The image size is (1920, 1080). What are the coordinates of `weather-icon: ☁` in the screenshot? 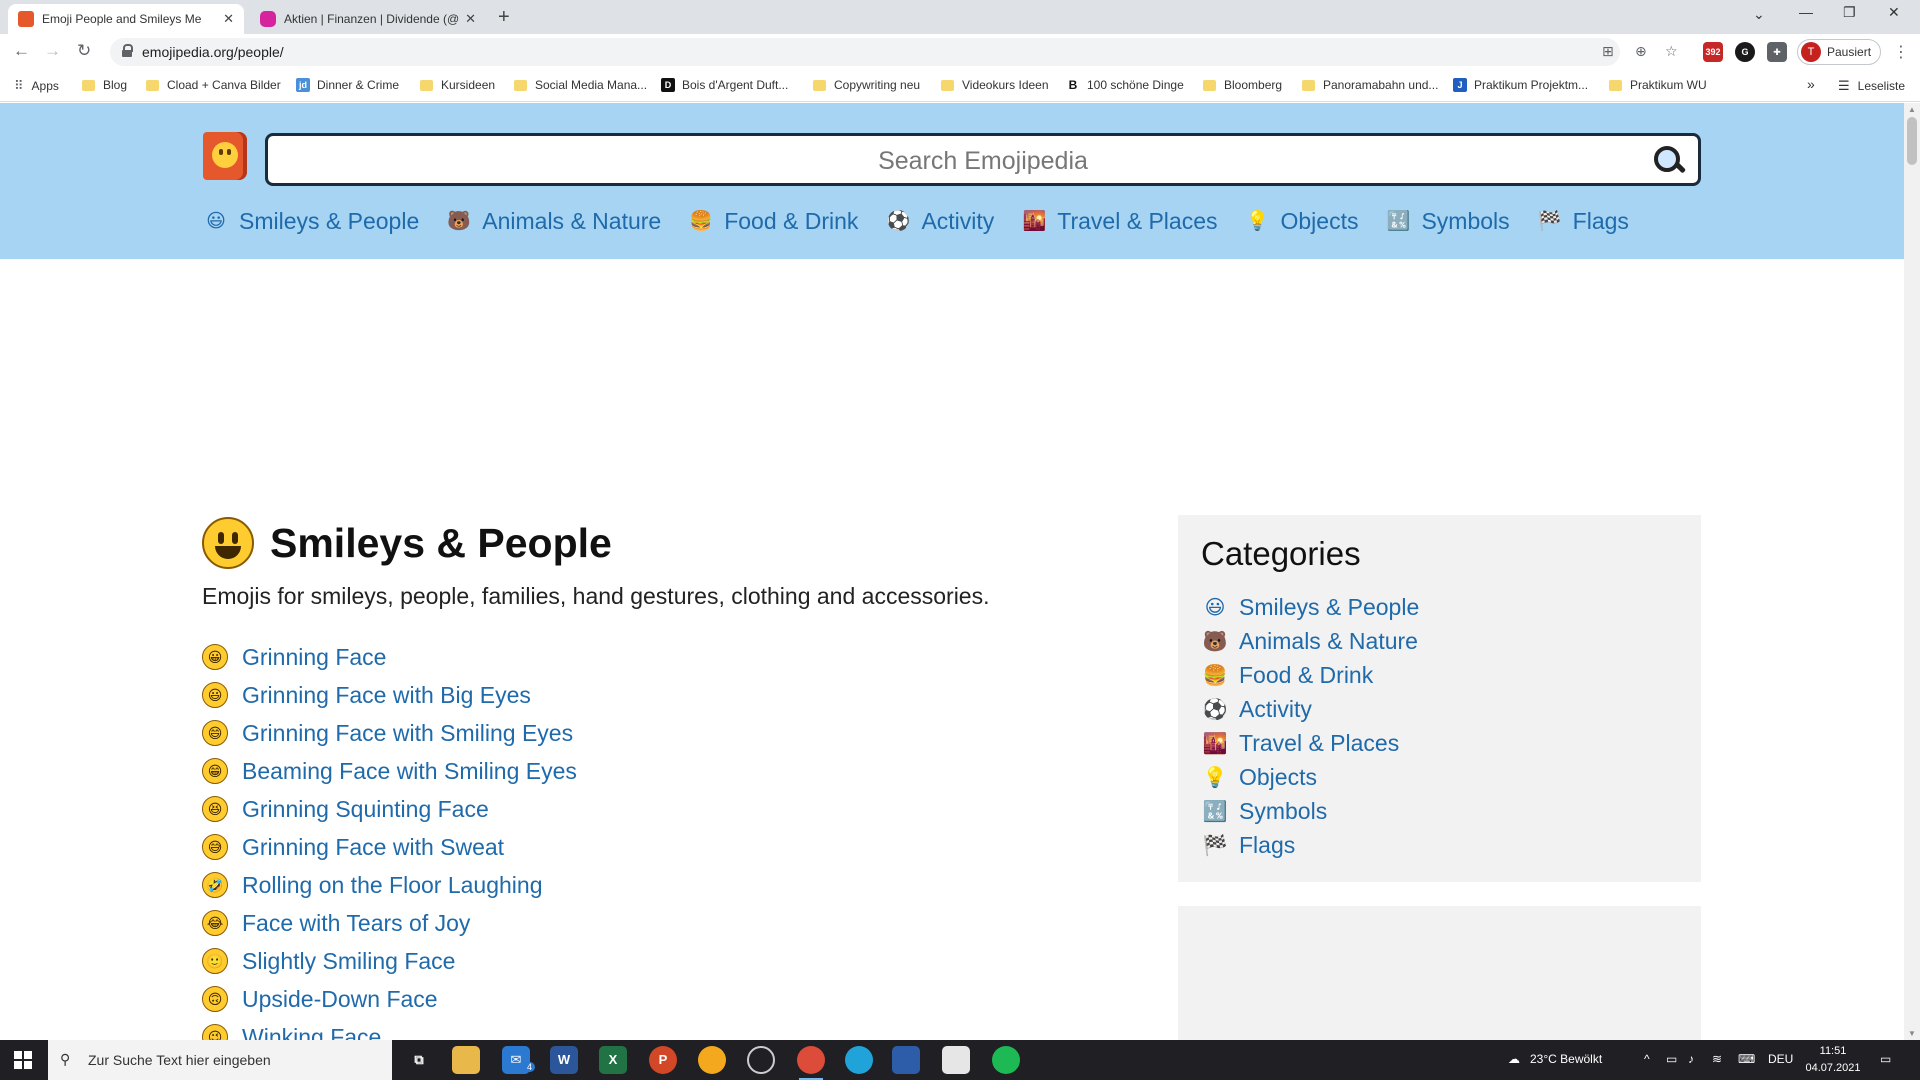 It's located at (1514, 1059).